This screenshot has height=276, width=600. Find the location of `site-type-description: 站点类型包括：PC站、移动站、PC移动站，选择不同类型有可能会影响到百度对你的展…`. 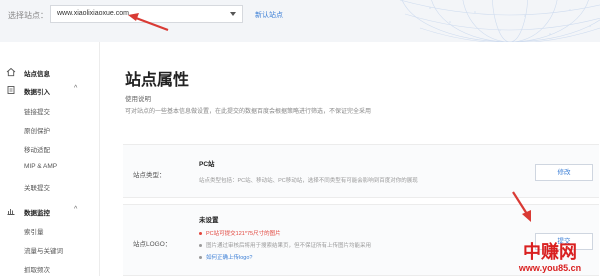

site-type-description: 站点类型包括：PC站、移动站、PC移动站，选择不同类型有可能会影响到百度对你的展… is located at coordinates (308, 181).